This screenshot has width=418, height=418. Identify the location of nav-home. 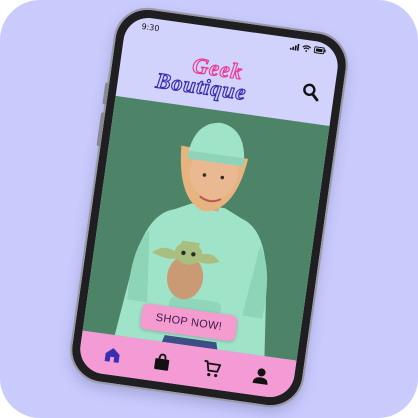
(112, 355).